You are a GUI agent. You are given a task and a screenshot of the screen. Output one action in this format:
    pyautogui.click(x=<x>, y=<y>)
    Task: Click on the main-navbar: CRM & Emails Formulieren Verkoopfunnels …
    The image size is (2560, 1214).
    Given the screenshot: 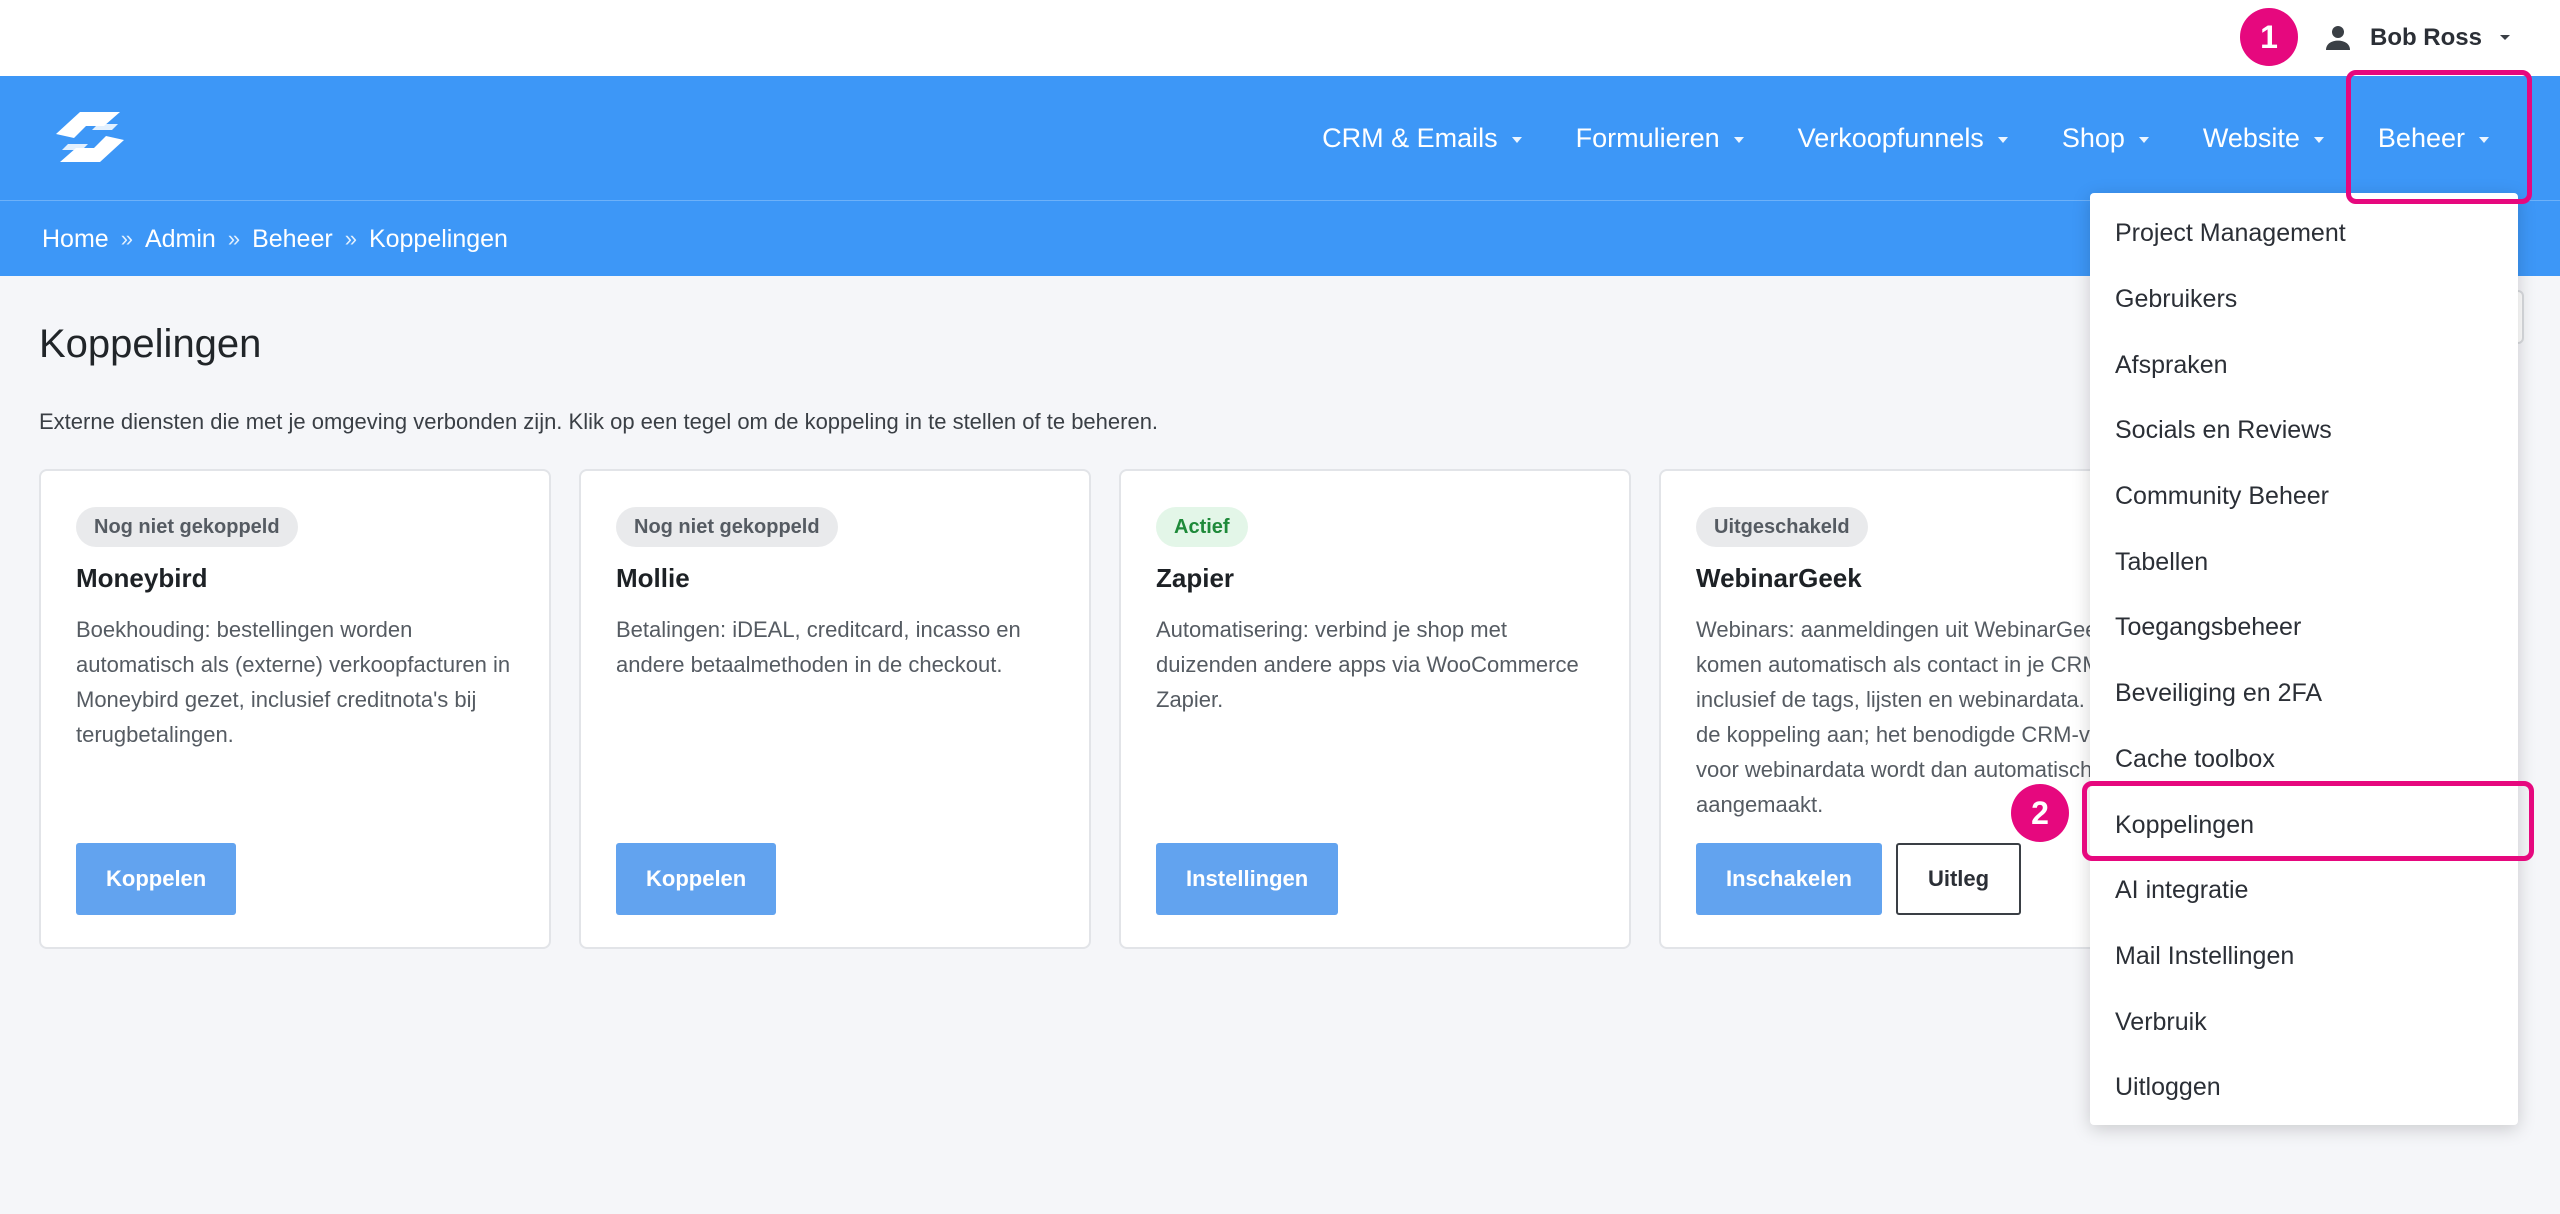 What is the action you would take?
    pyautogui.click(x=1280, y=138)
    